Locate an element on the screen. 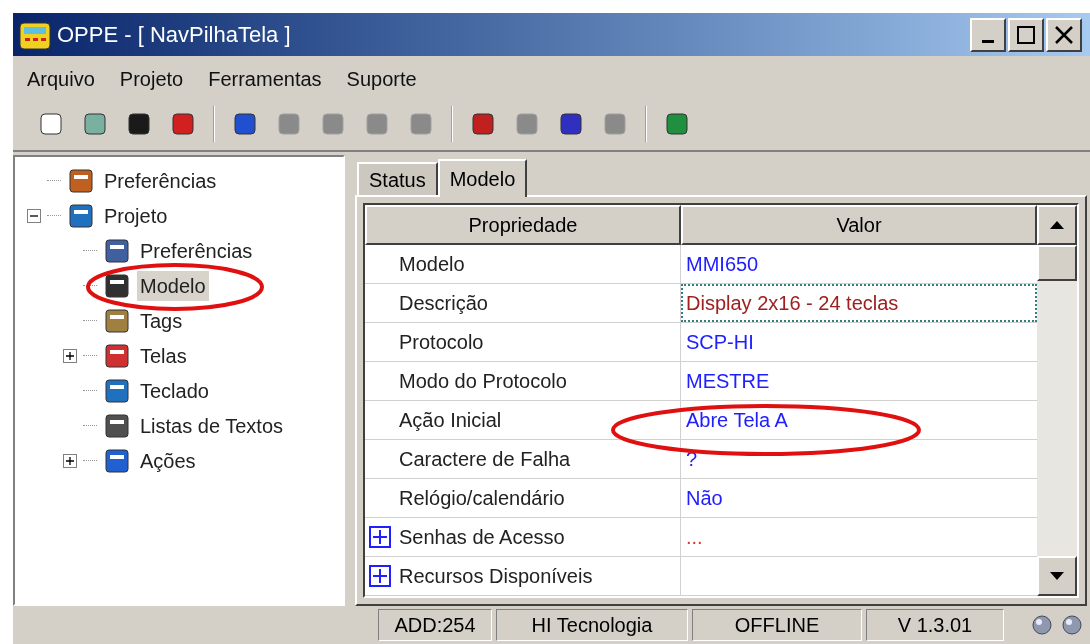  menu-item: Projeto is located at coordinates (151, 79).